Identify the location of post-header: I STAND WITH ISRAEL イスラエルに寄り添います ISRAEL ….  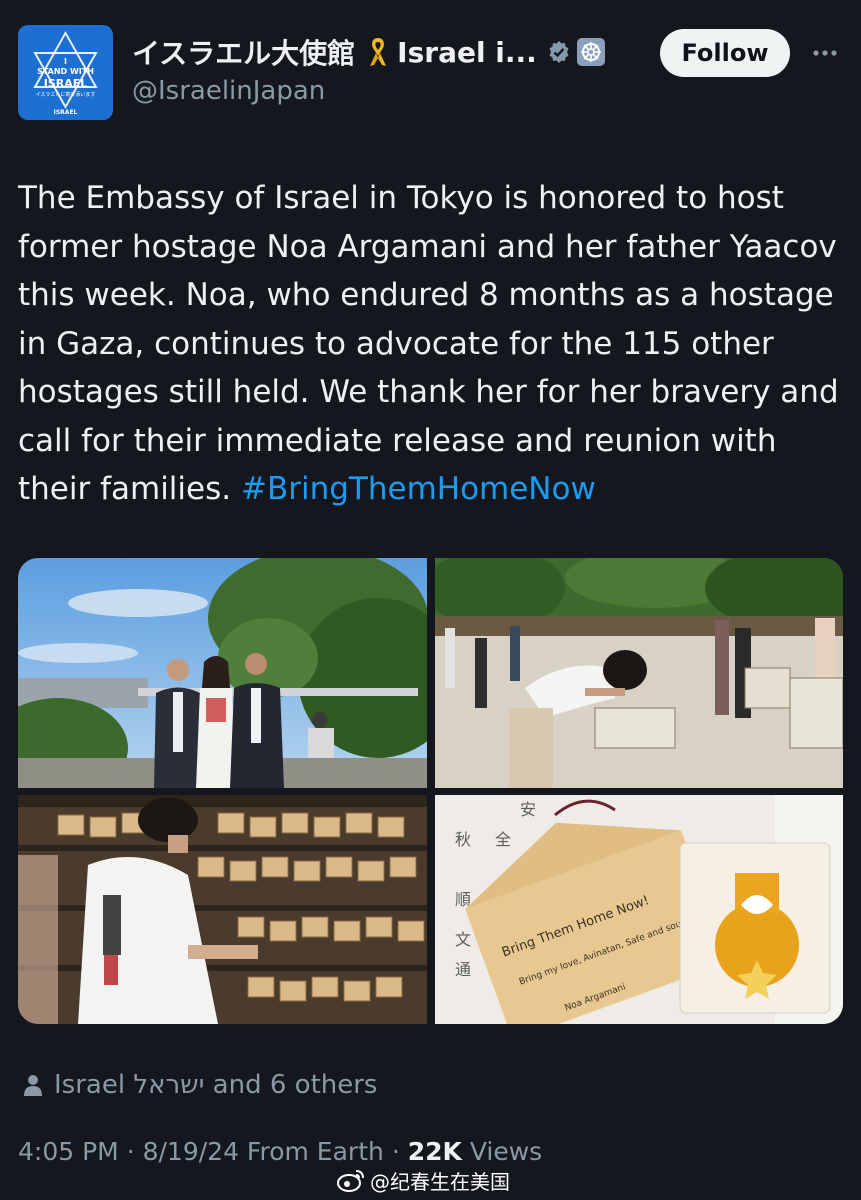
(430, 70).